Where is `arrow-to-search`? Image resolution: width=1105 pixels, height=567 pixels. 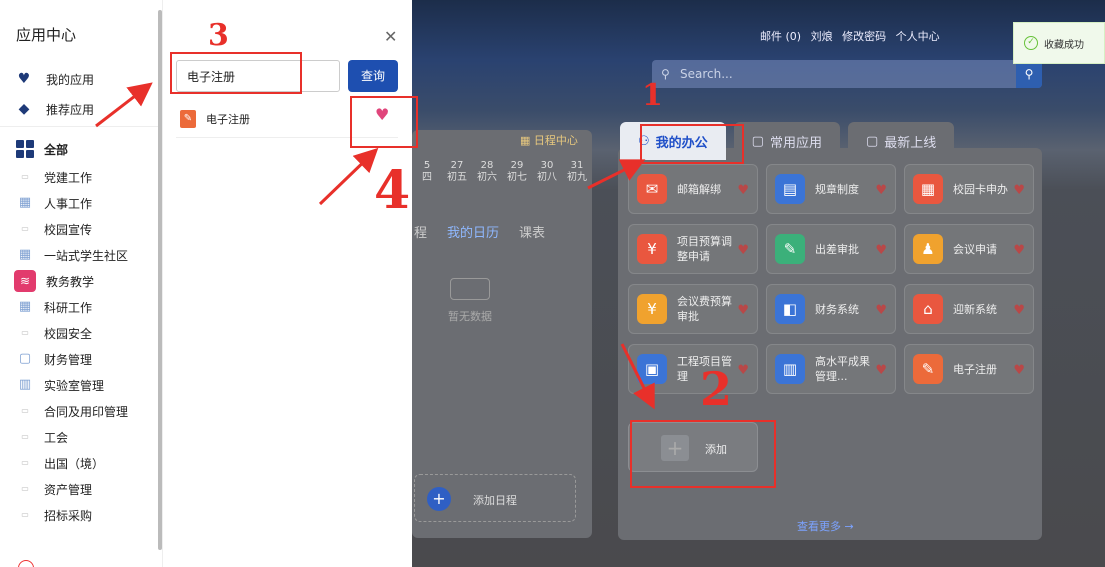 arrow-to-search is located at coordinates (124, 105).